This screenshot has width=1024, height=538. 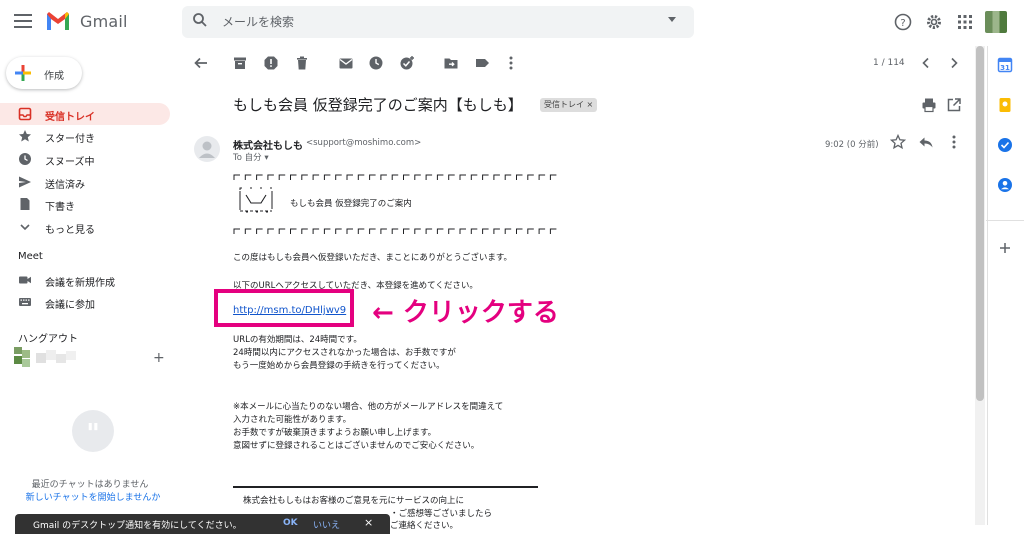 What do you see at coordinates (898, 142) in the screenshot?
I see `star-outline-icon` at bounding box center [898, 142].